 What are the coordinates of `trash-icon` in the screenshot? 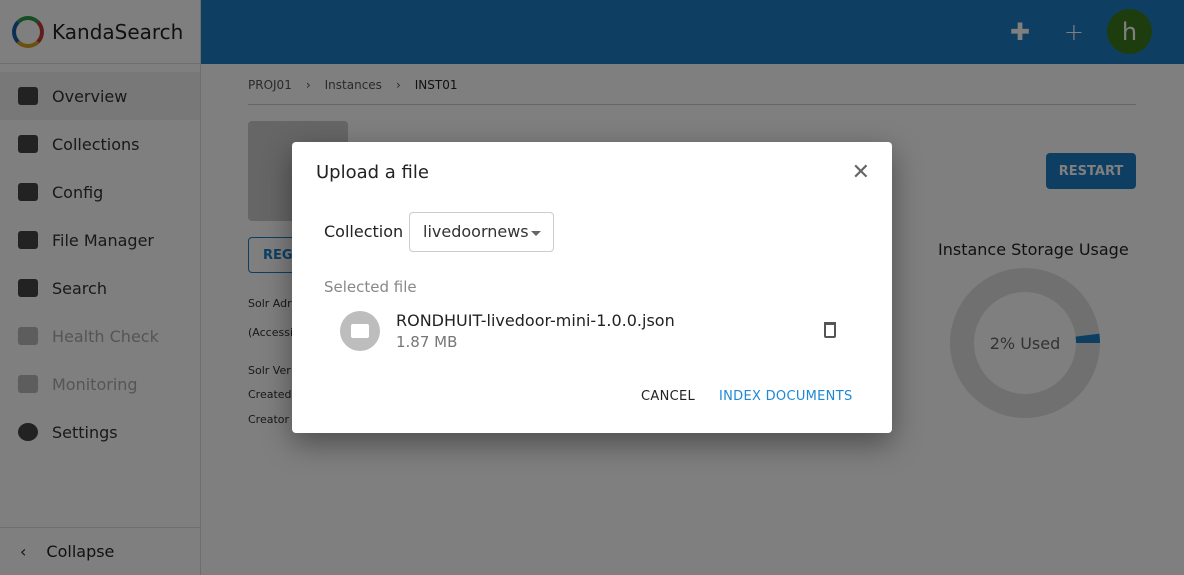 It's located at (830, 330).